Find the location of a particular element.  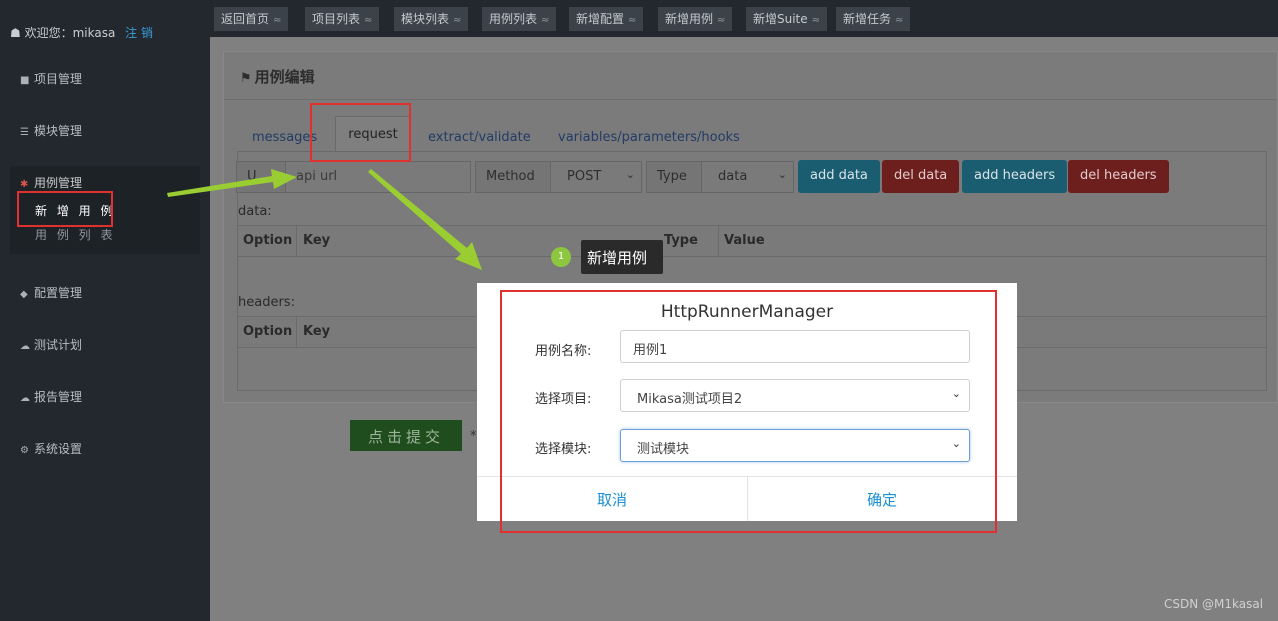

arrow-to-url is located at coordinates (232, 183).